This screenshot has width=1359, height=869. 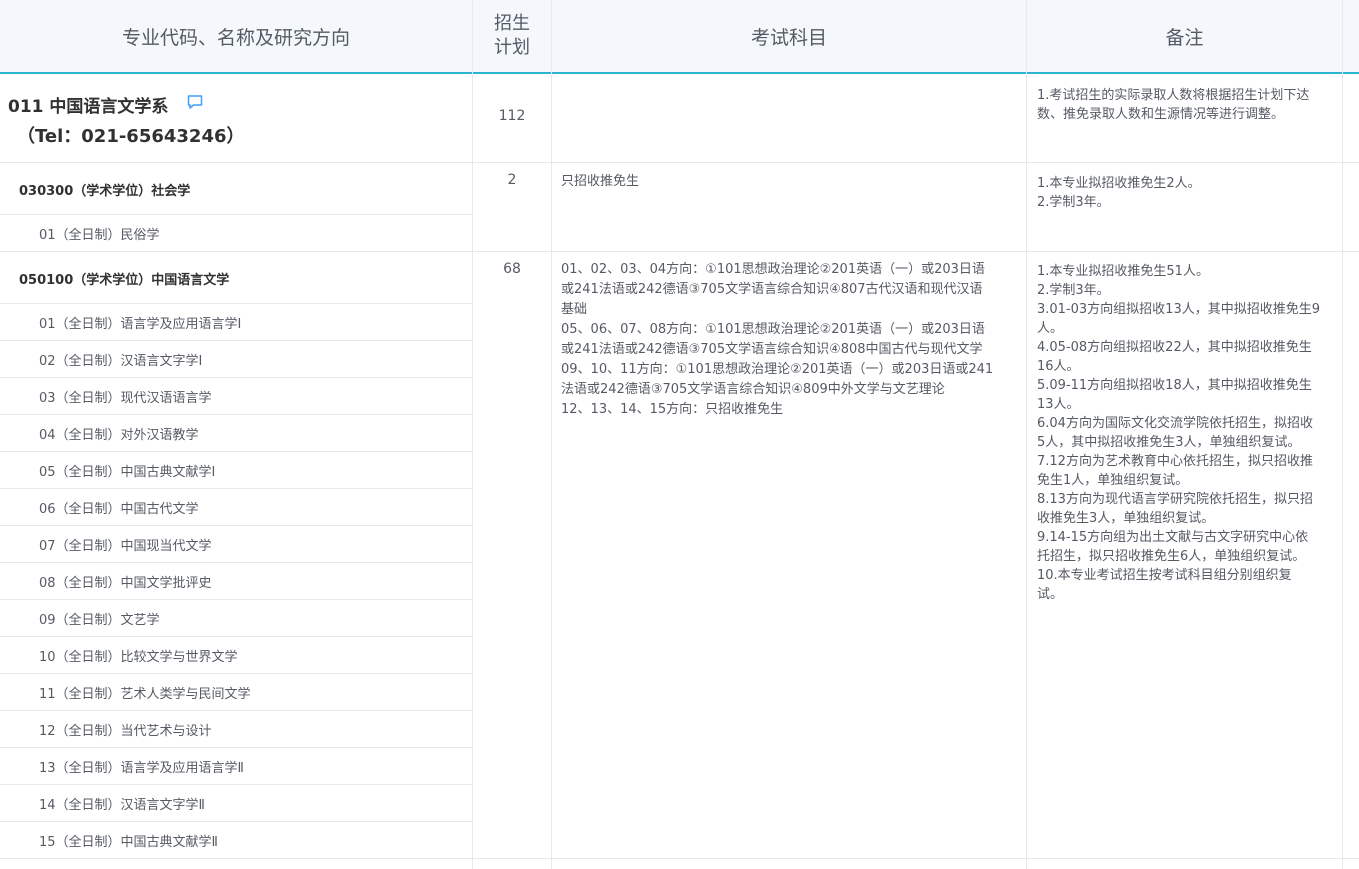 I want to click on note-line: 4.05-08方向组拟招收22人，其中拟招收推免生, so click(x=1174, y=347).